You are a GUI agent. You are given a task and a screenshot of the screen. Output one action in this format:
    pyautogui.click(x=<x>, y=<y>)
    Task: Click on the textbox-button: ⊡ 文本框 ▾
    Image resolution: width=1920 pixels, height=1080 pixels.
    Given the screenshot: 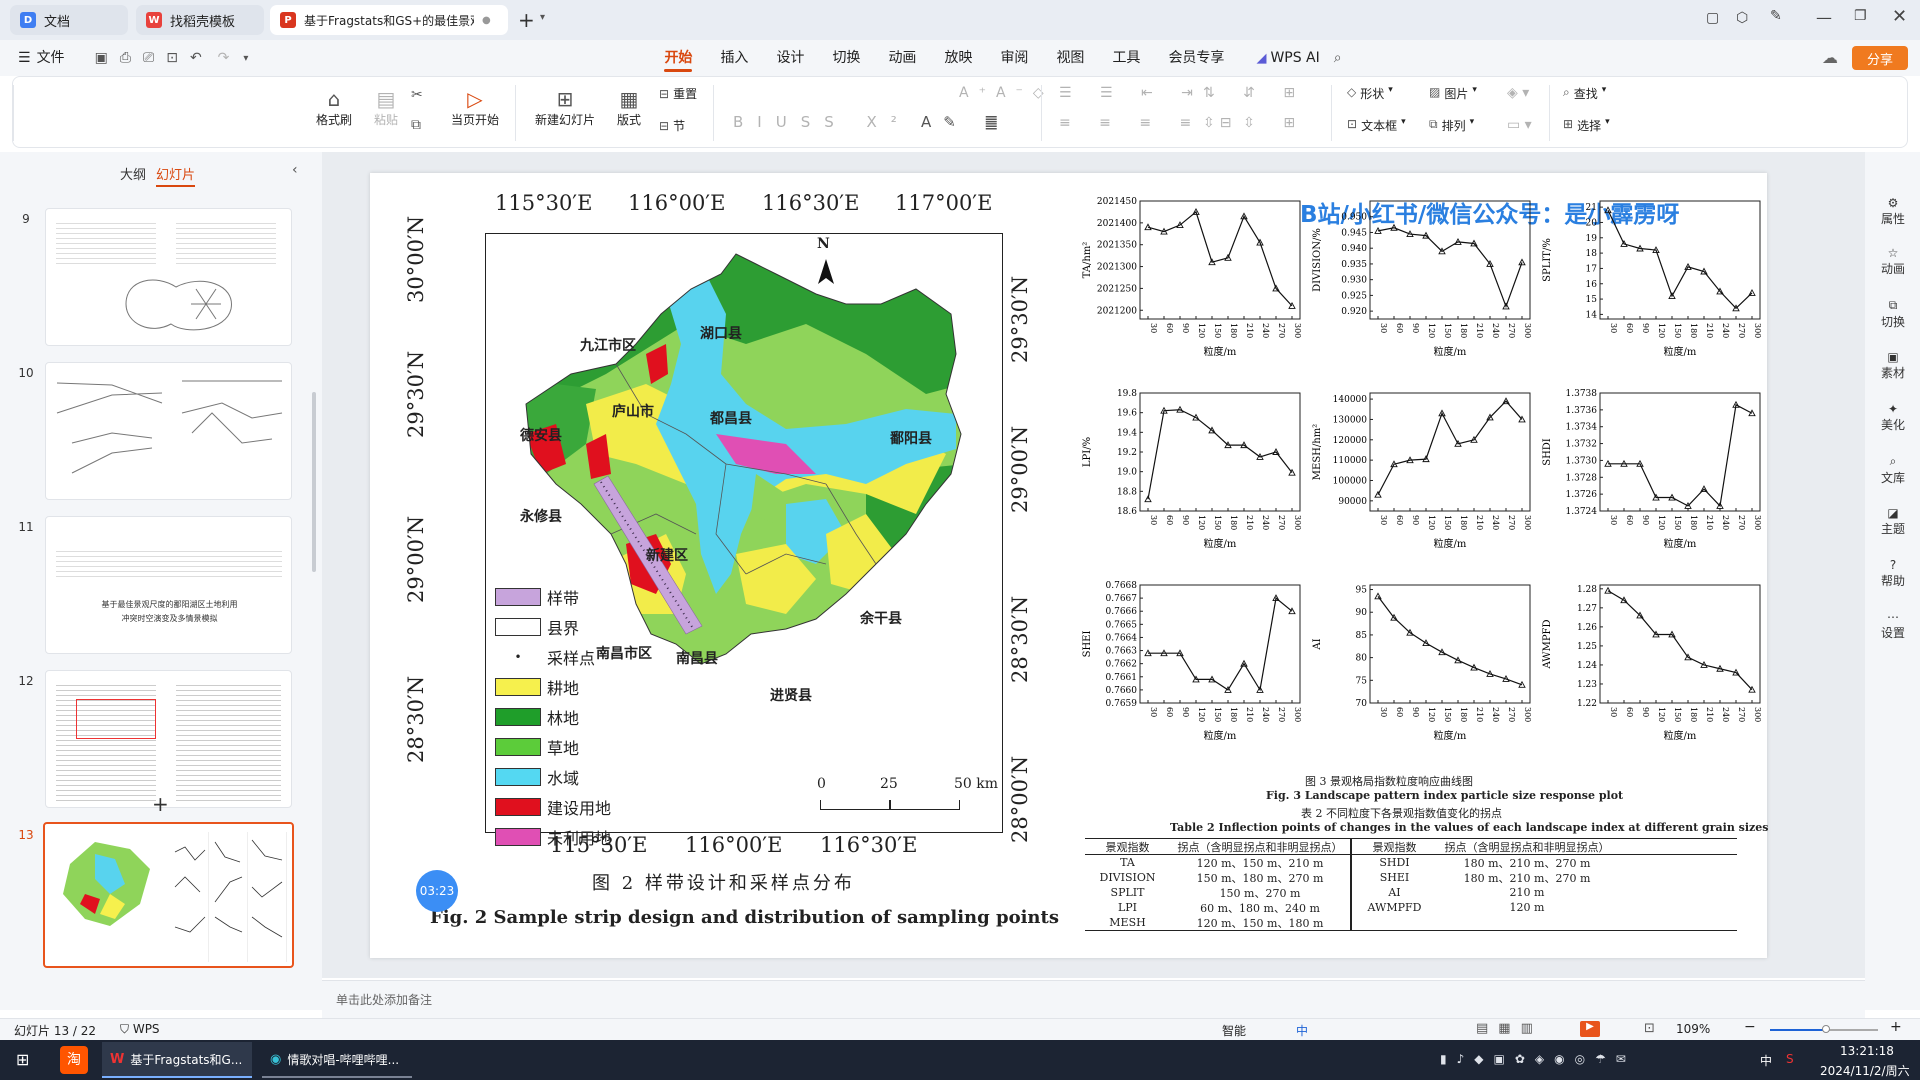 What is the action you would take?
    pyautogui.click(x=1376, y=125)
    